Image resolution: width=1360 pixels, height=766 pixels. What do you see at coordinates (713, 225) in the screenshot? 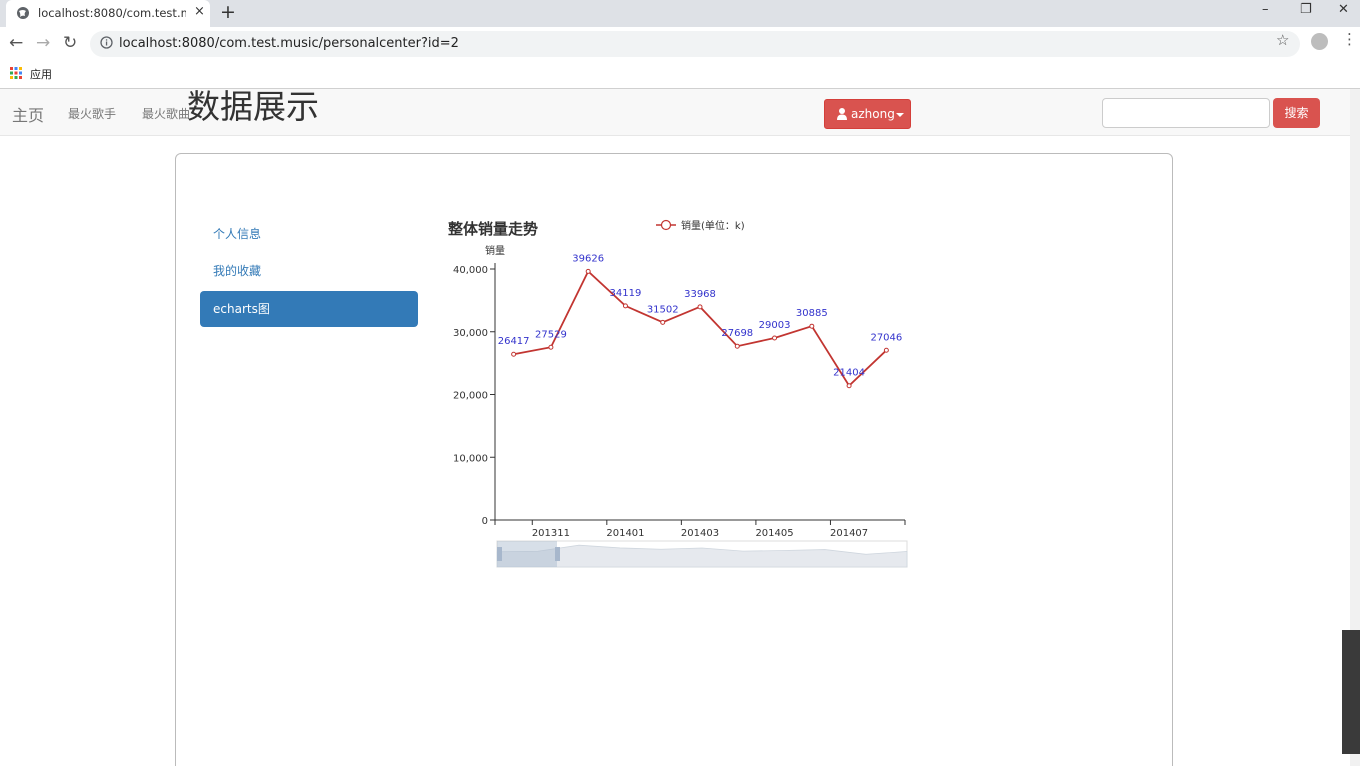
I see `legend-label: 销量(单位：k)` at bounding box center [713, 225].